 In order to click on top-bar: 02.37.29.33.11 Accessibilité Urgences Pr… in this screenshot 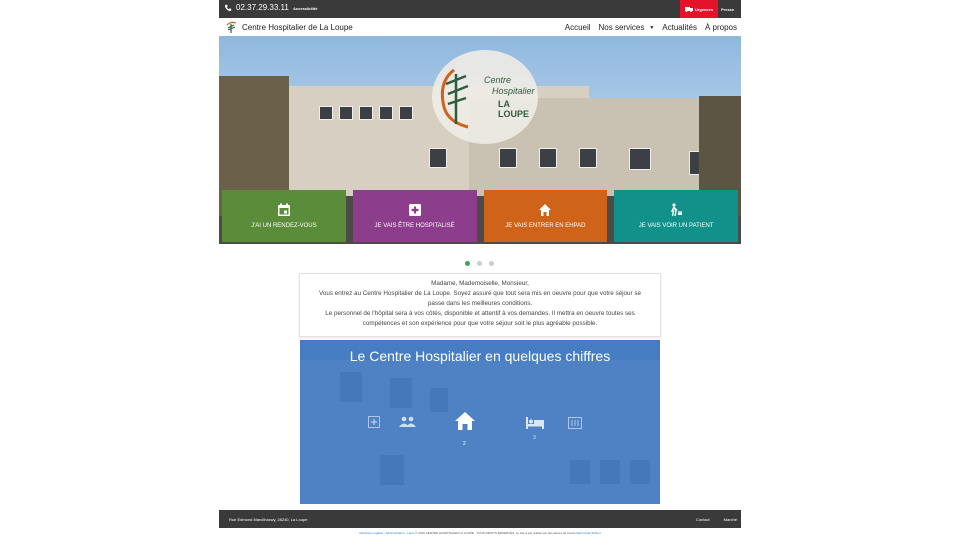, I will do `click(480, 9)`.